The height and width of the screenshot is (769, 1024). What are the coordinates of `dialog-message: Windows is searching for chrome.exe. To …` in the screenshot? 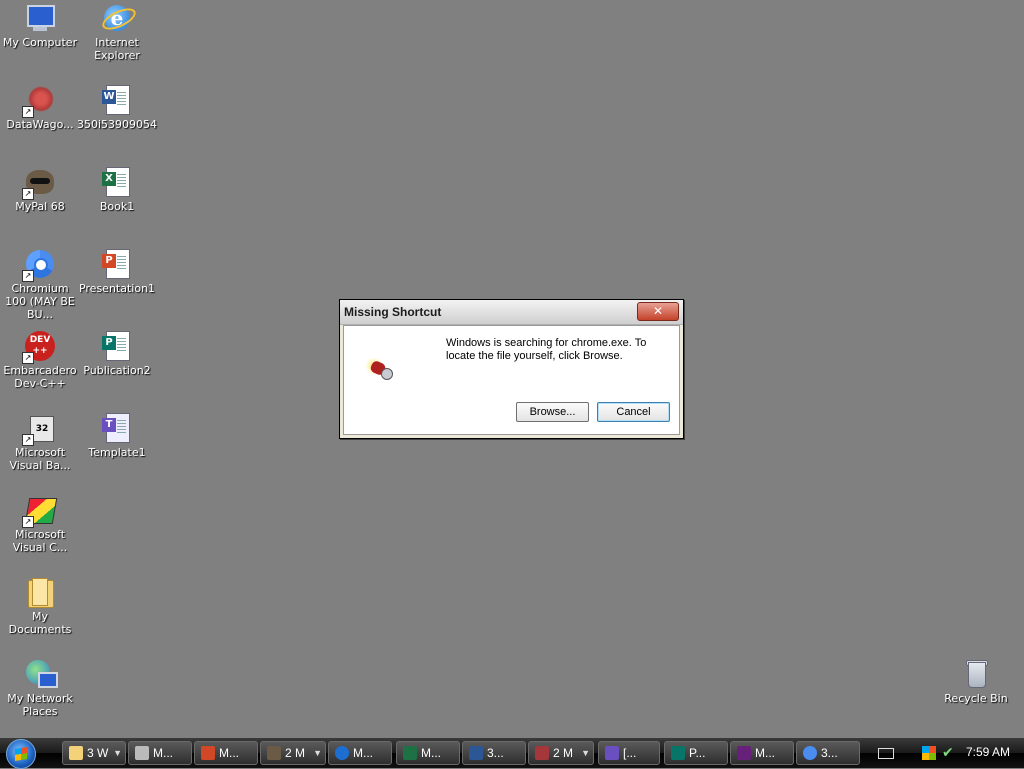 It's located at (546, 349).